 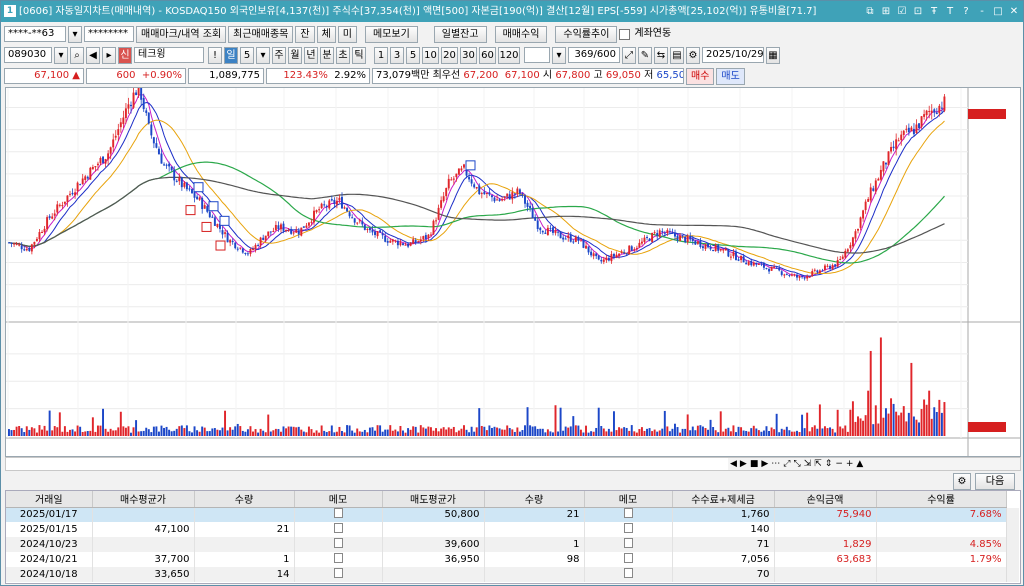 What do you see at coordinates (786, 464) in the screenshot?
I see `expand-icon: ⤢` at bounding box center [786, 464].